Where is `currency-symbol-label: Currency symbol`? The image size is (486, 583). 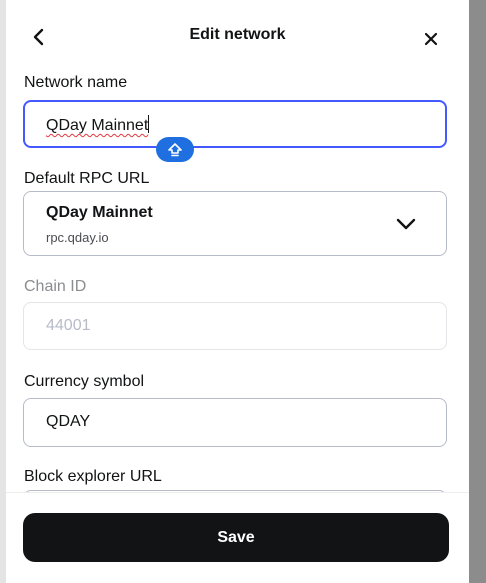 currency-symbol-label: Currency symbol is located at coordinates (84, 381).